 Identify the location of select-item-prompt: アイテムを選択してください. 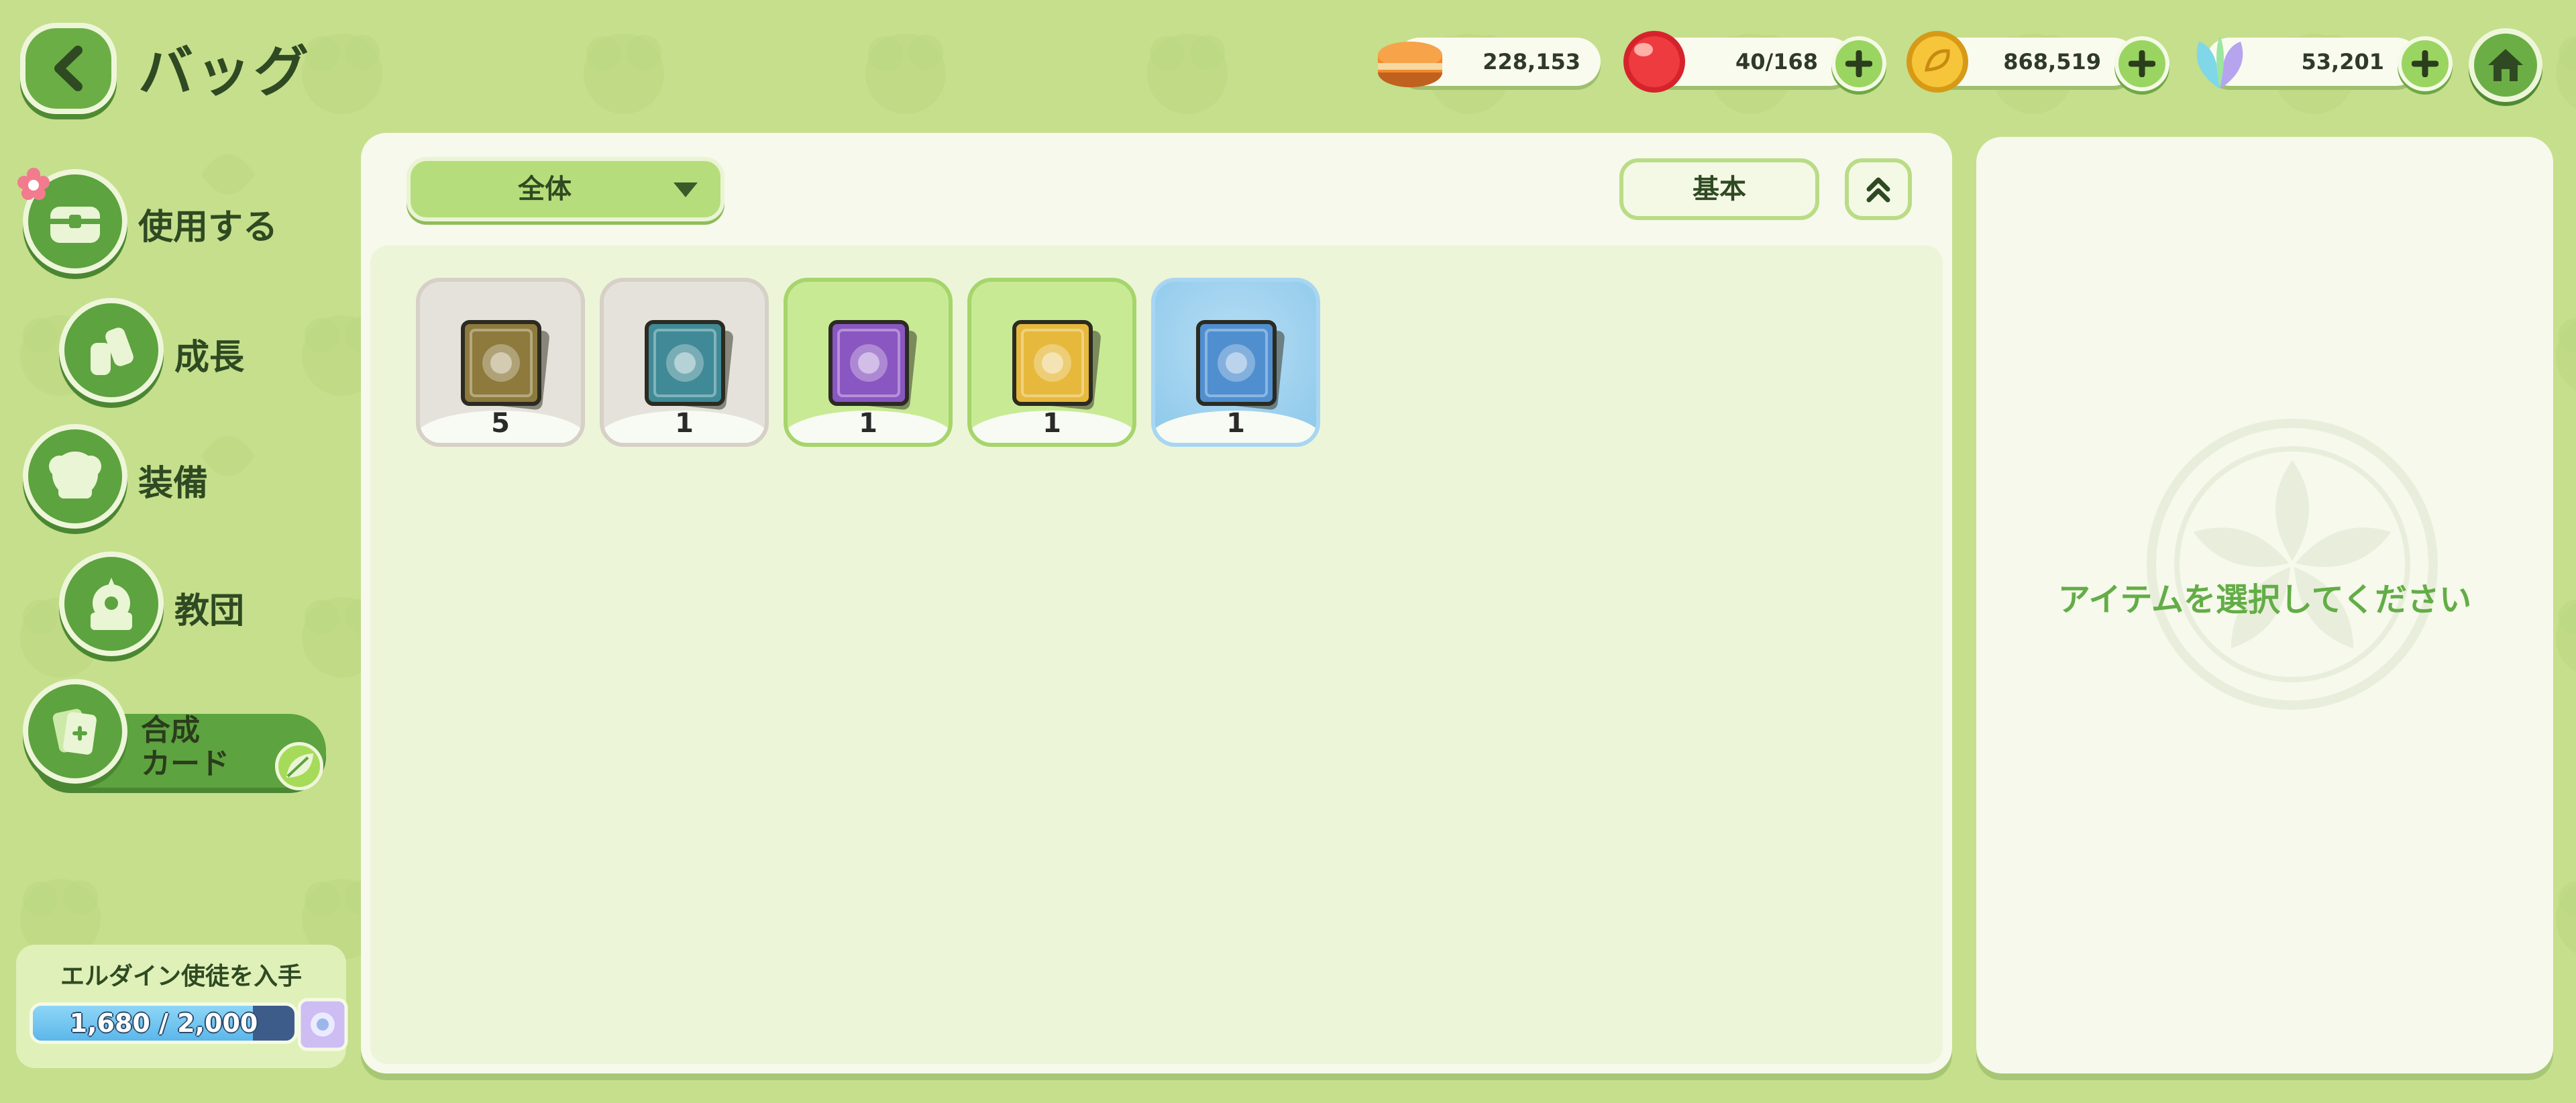
(2264, 600).